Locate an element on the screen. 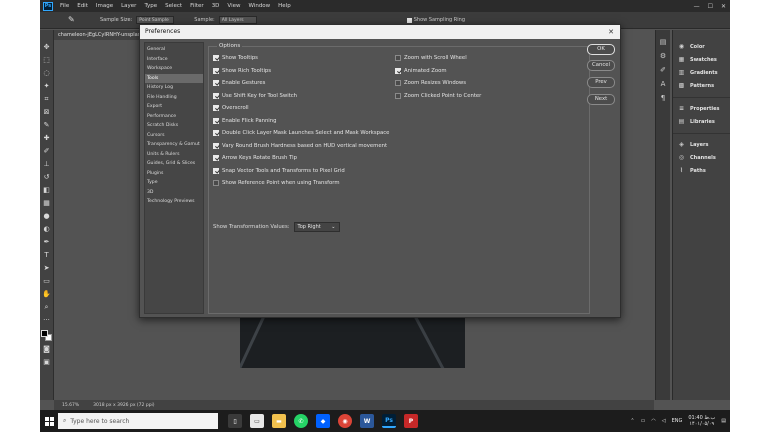  notifications-icon: ▤ is located at coordinates (723, 421).